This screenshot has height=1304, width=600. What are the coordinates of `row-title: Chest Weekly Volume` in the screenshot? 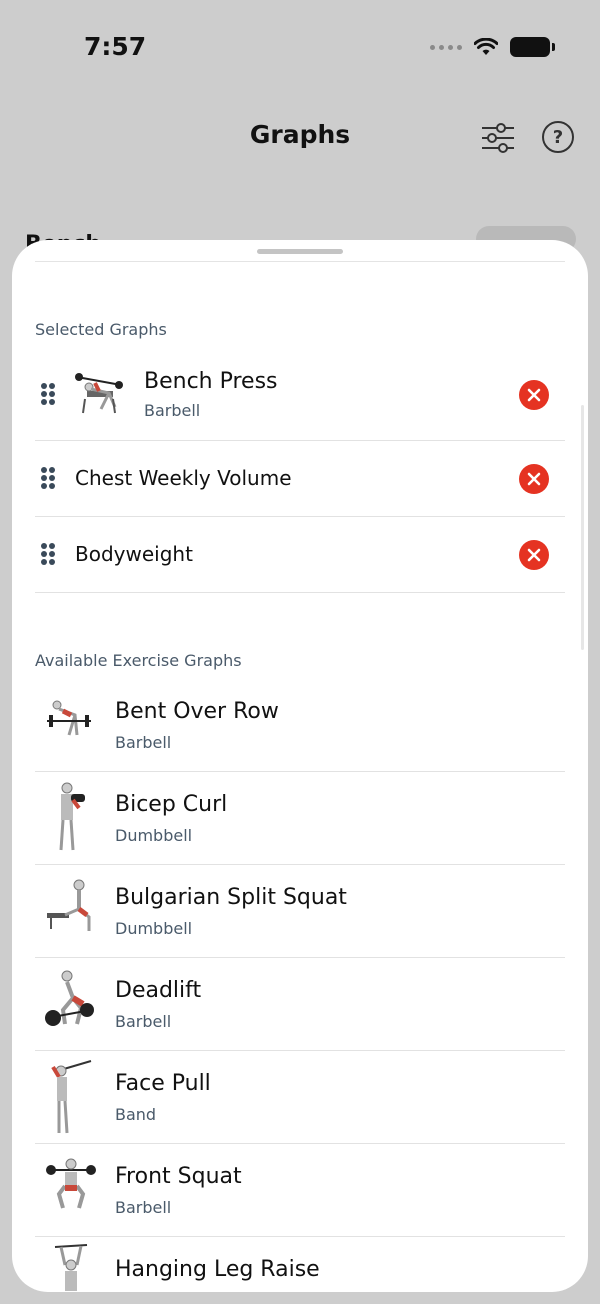 It's located at (183, 478).